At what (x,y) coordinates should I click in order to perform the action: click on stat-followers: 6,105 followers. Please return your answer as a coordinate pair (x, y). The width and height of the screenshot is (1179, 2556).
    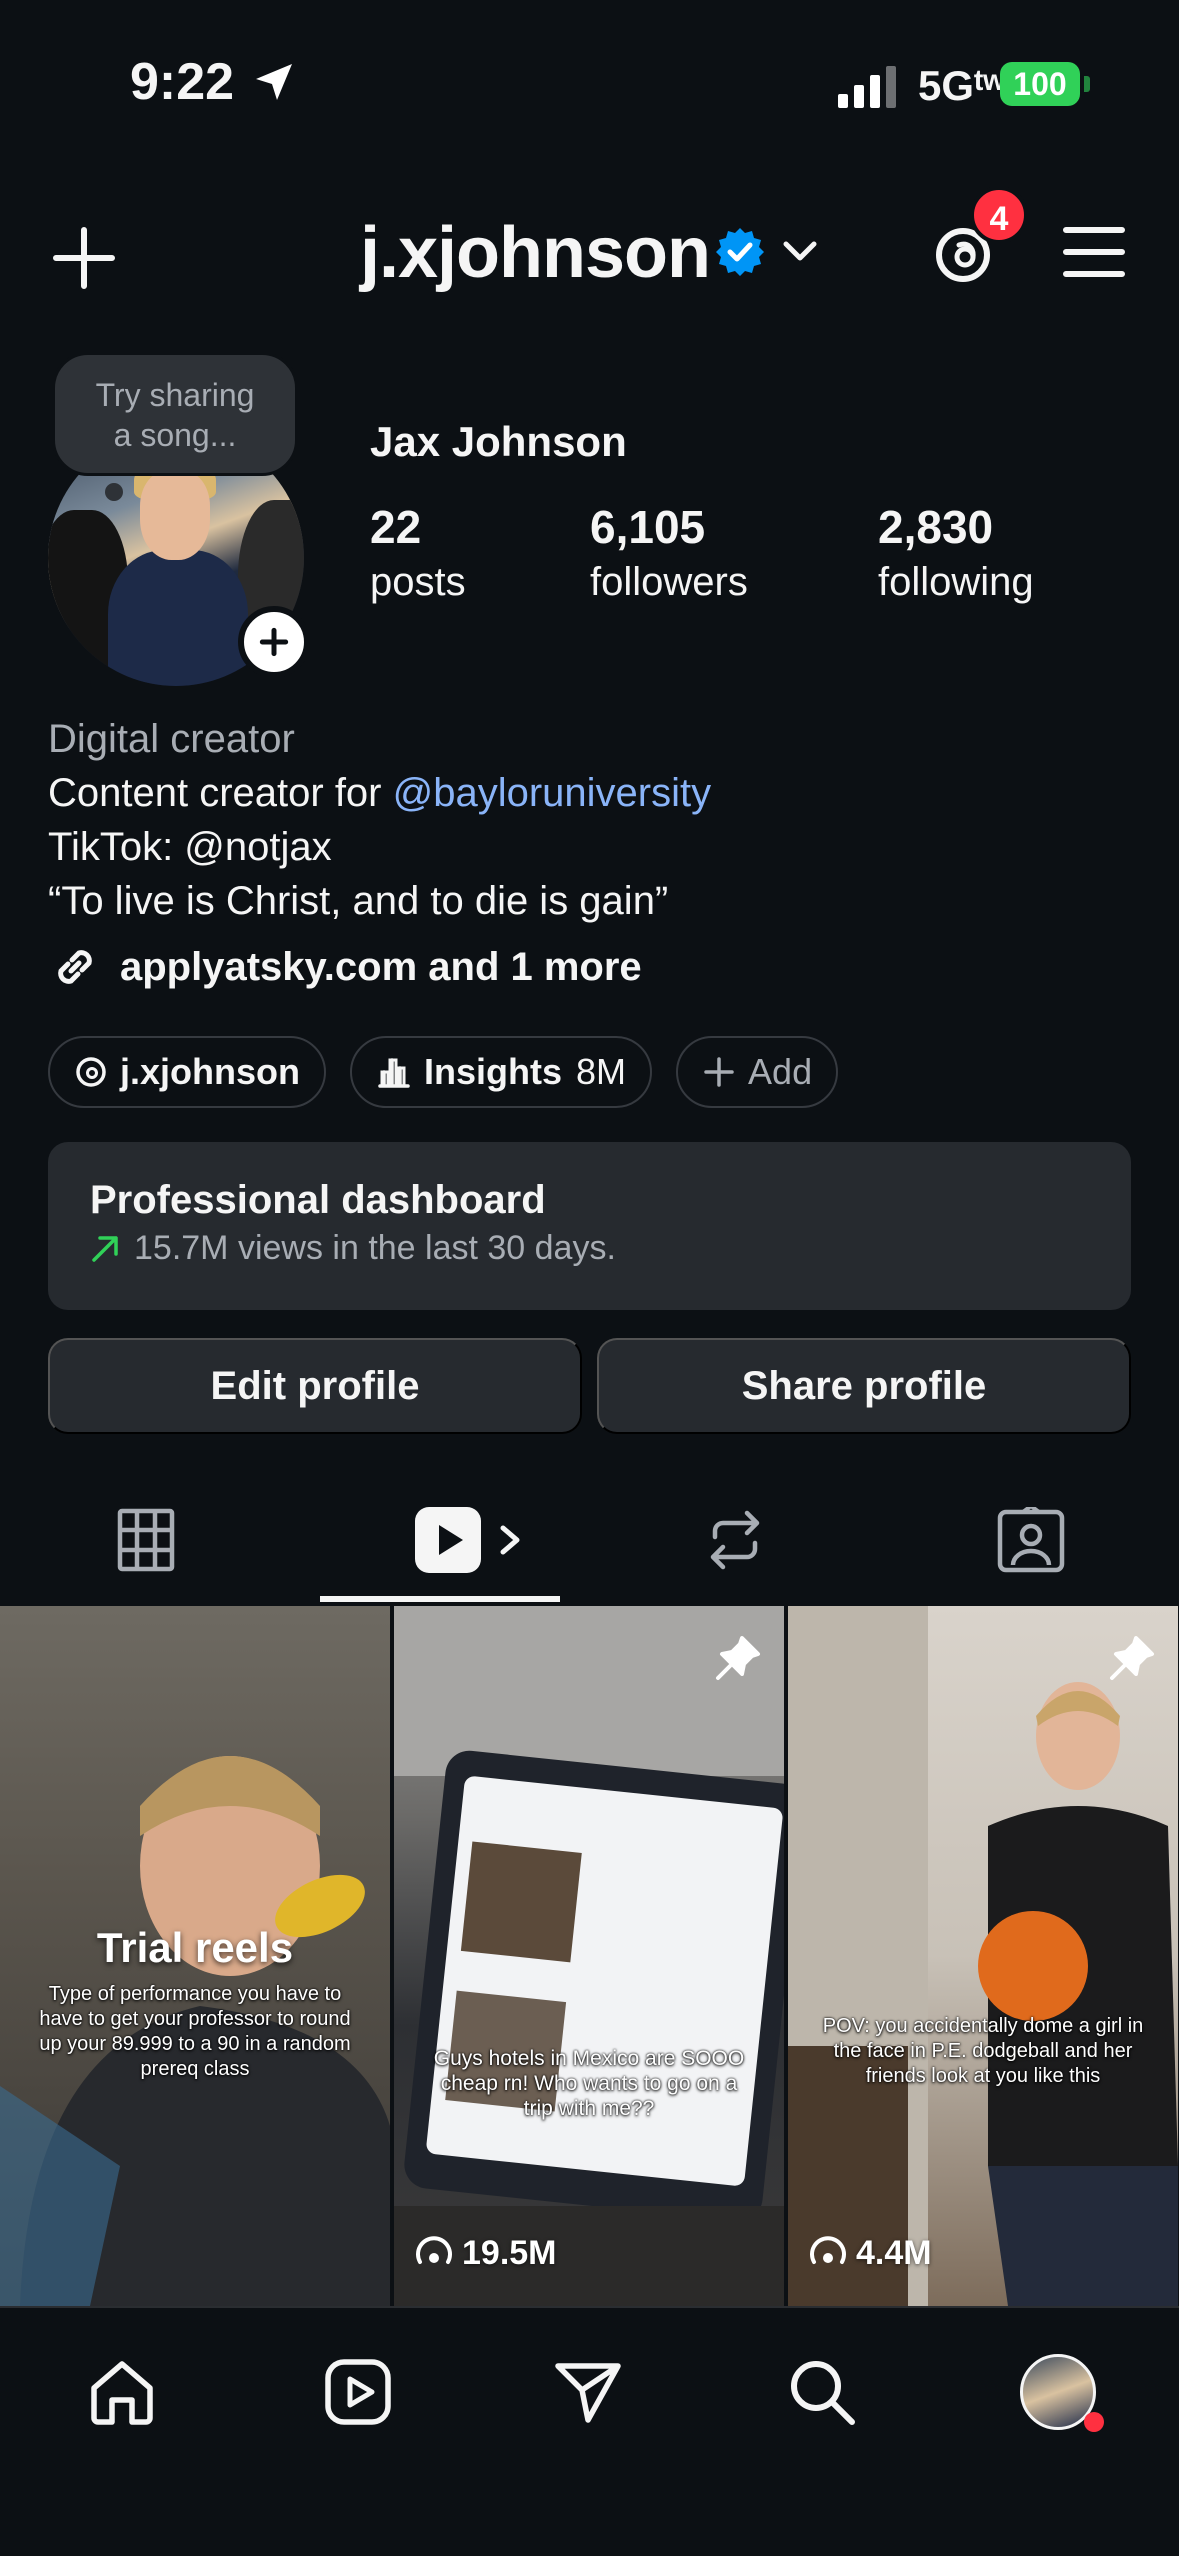
    Looking at the image, I should click on (669, 552).